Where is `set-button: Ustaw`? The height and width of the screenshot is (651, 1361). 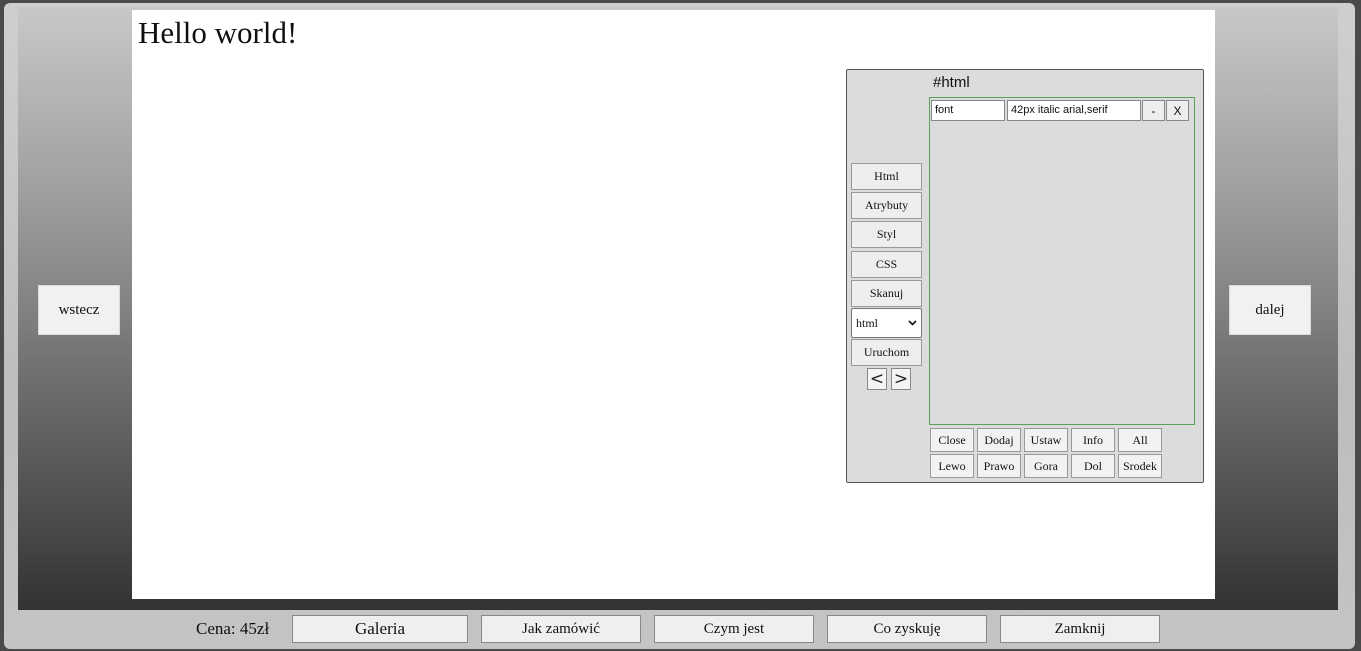
set-button: Ustaw is located at coordinates (1046, 440).